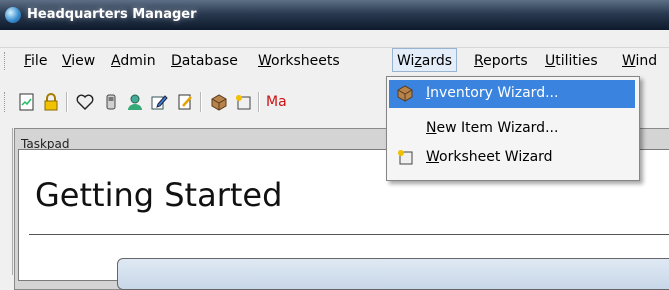 This screenshot has width=669, height=290. What do you see at coordinates (133, 61) in the screenshot?
I see `menu-admin: Admin` at bounding box center [133, 61].